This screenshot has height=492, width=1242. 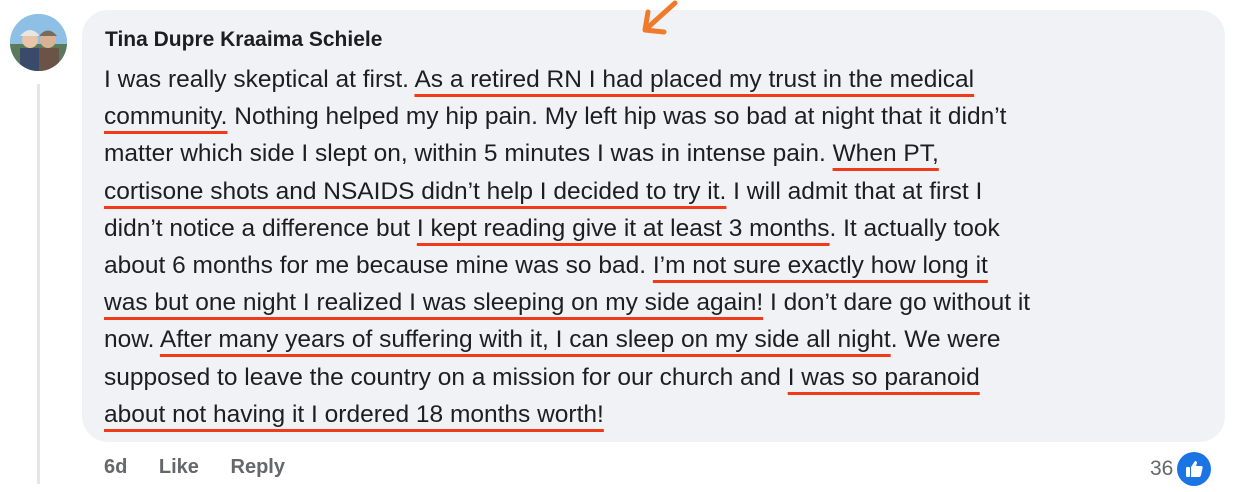 What do you see at coordinates (179, 467) in the screenshot?
I see `like-button: Like` at bounding box center [179, 467].